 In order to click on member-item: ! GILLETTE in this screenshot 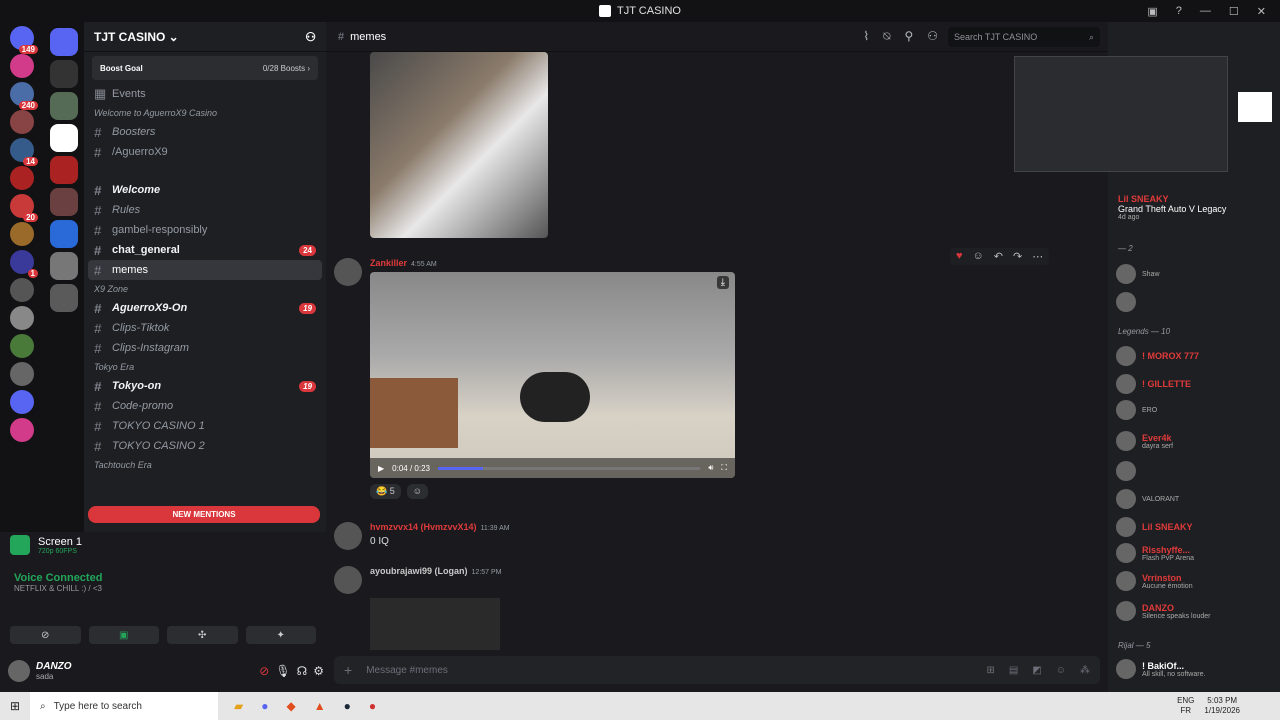, I will do `click(1195, 384)`.